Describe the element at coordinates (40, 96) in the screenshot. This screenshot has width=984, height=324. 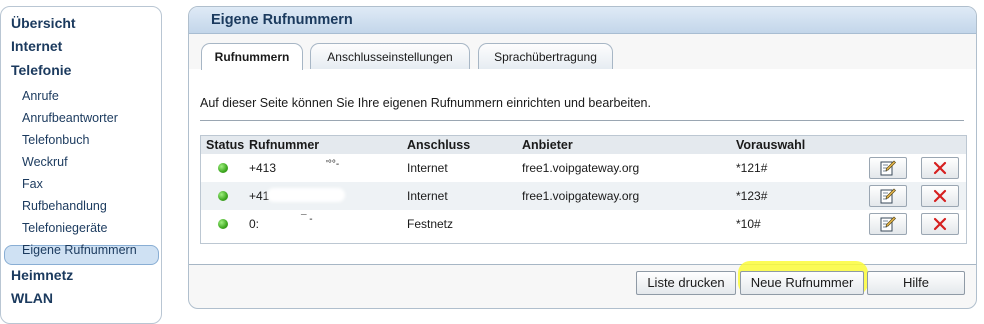
I see `sidebar-item-anrufe: Anrufe` at that location.